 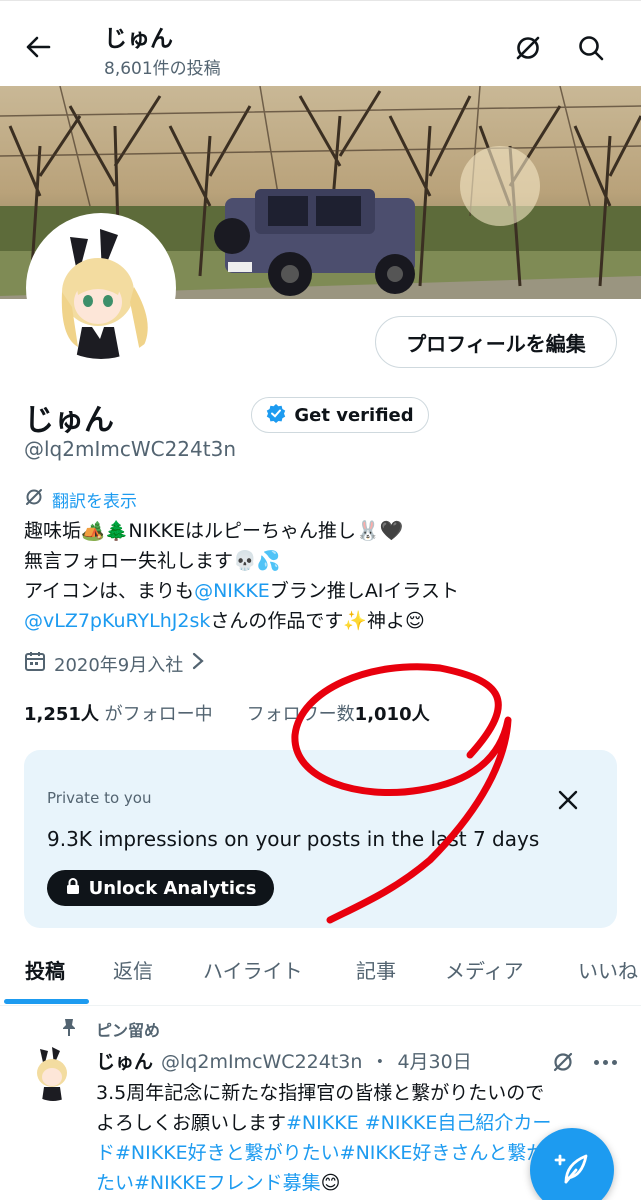 I want to click on verified-badge-icon, so click(x=276, y=415).